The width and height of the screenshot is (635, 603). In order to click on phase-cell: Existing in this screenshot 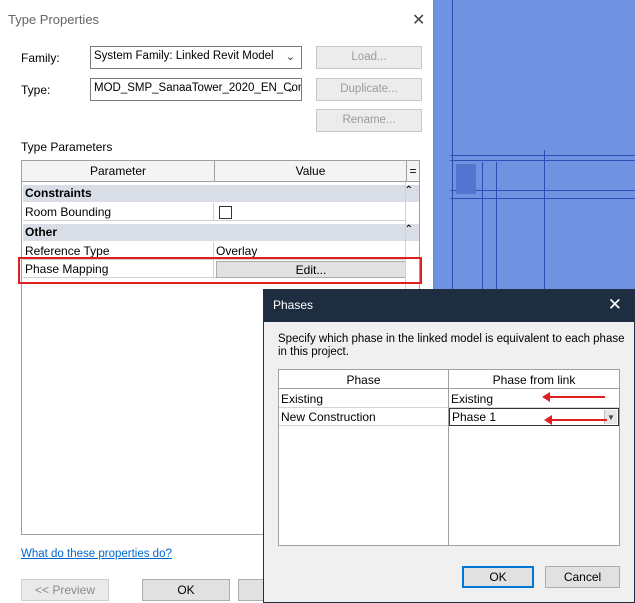, I will do `click(363, 399)`.